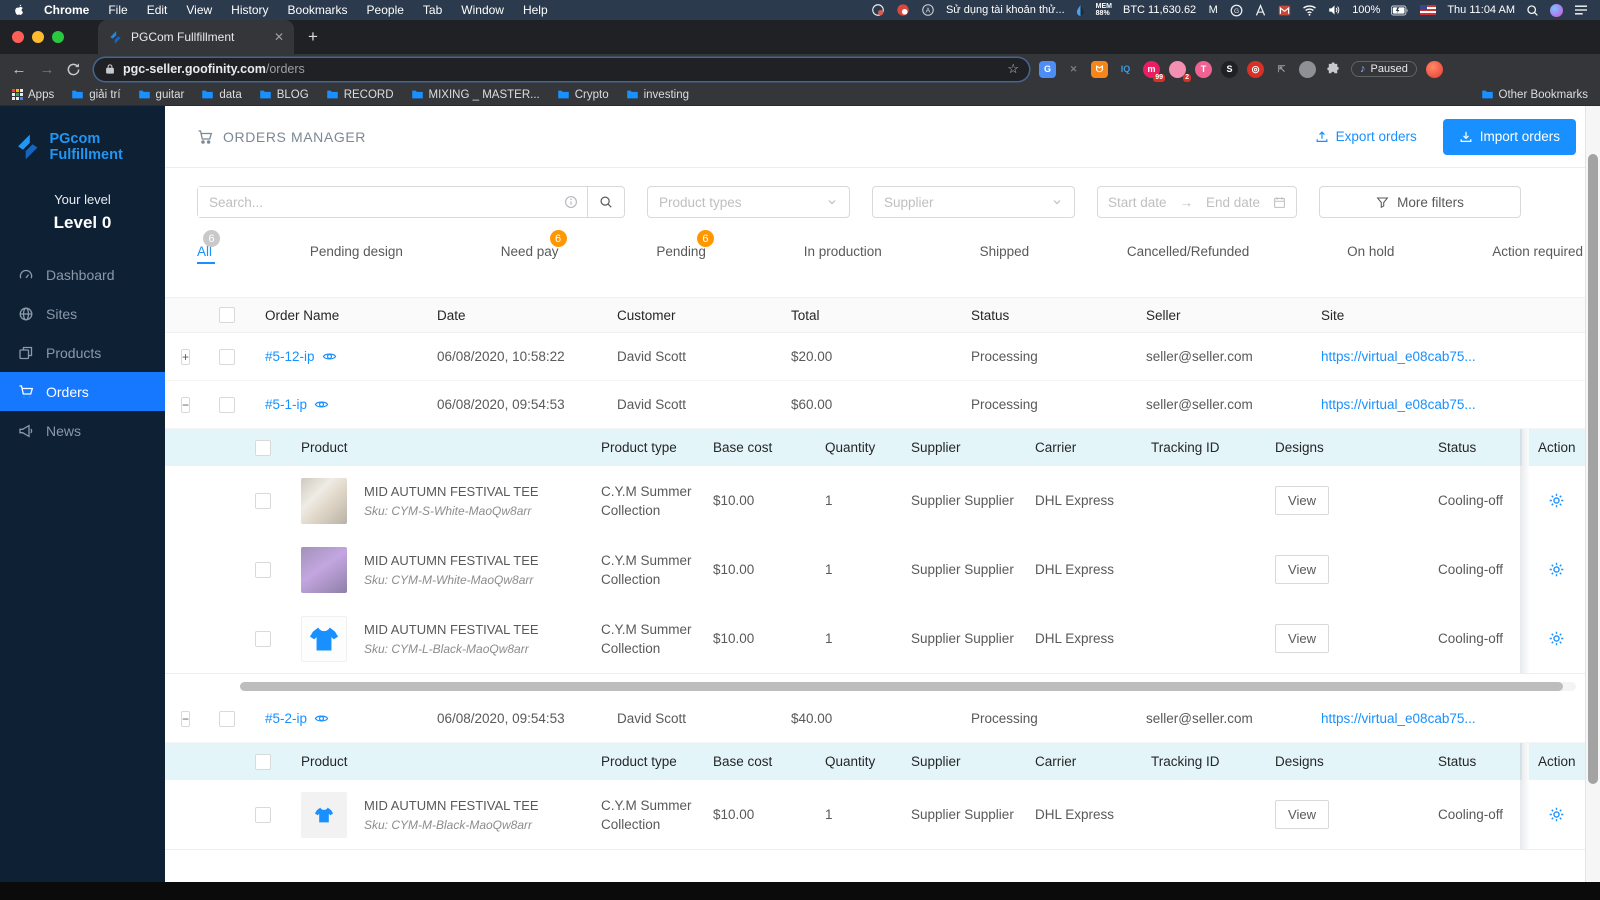  I want to click on bookmark-apps: Apps, so click(33, 95).